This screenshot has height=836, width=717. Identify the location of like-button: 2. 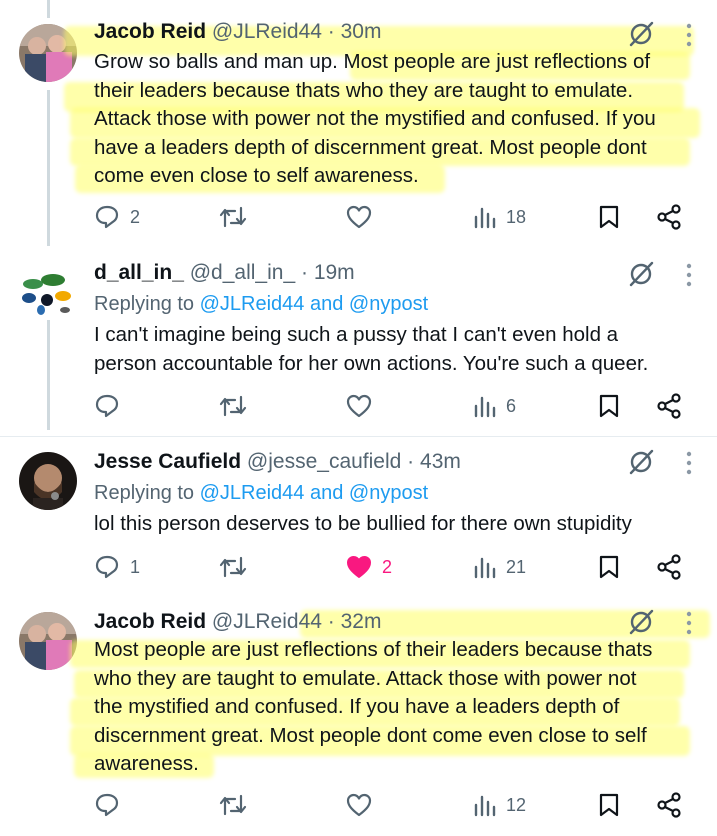
(369, 567).